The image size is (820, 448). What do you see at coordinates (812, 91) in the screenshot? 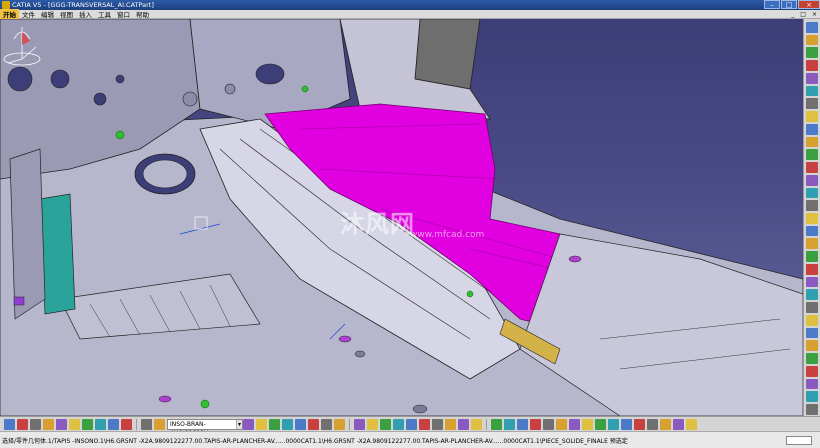
I see `rib-icon` at bounding box center [812, 91].